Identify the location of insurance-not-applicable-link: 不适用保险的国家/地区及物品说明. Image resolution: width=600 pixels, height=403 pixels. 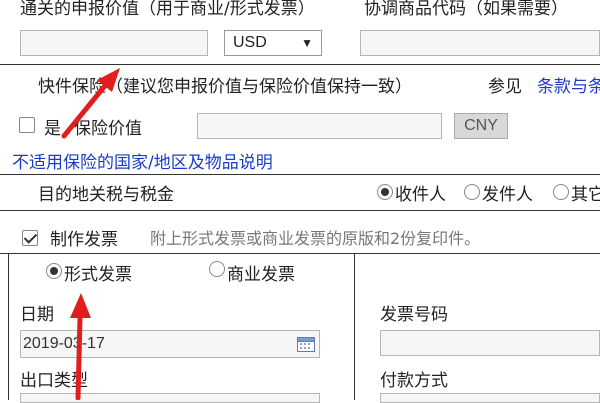
(142, 160).